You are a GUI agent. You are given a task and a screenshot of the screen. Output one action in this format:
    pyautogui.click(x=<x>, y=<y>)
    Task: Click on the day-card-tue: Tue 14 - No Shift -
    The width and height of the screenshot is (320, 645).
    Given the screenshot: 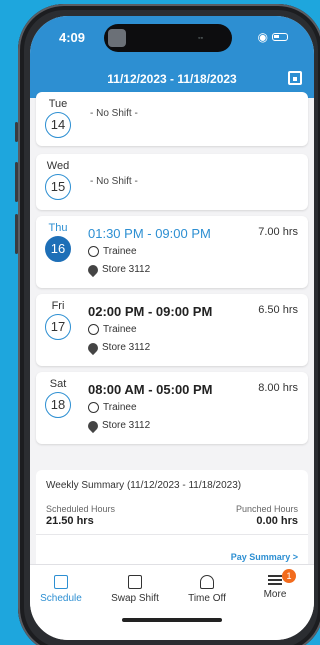 What is the action you would take?
    pyautogui.click(x=172, y=119)
    